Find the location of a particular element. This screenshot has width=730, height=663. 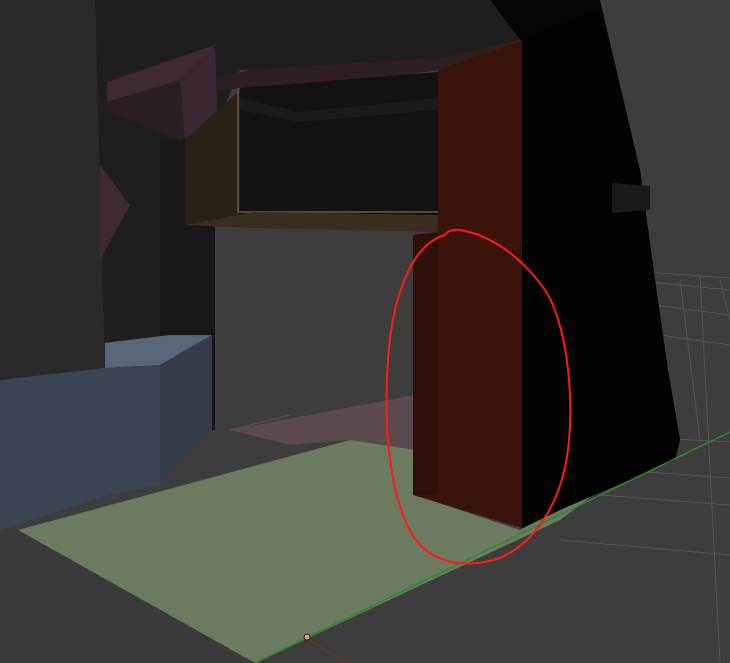

frame-inner is located at coordinates (339, 143).